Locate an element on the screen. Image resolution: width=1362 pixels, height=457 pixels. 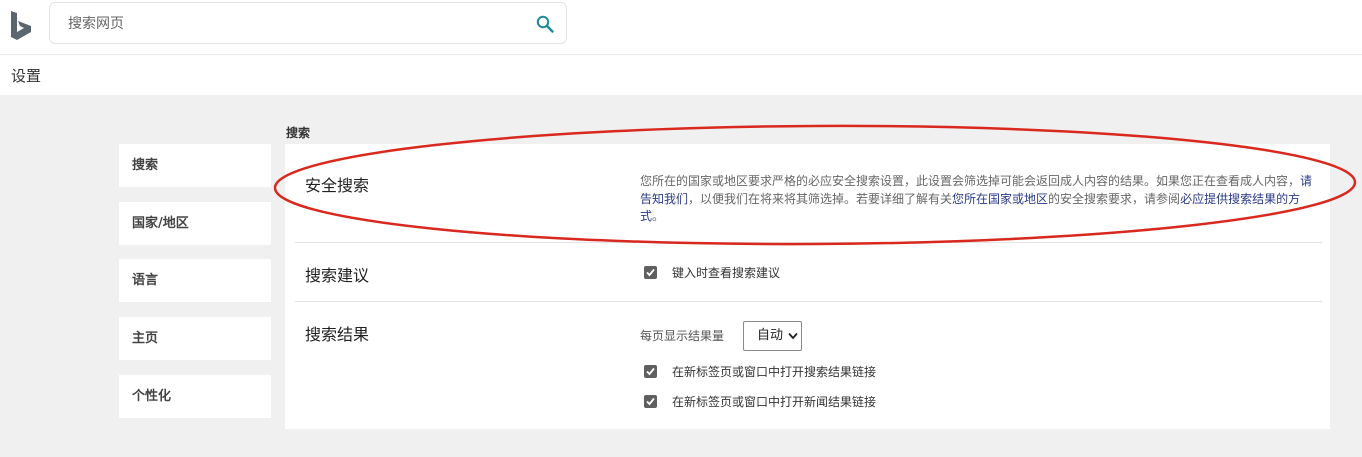
safe-search-desc-text-4: 。 is located at coordinates (658, 216).